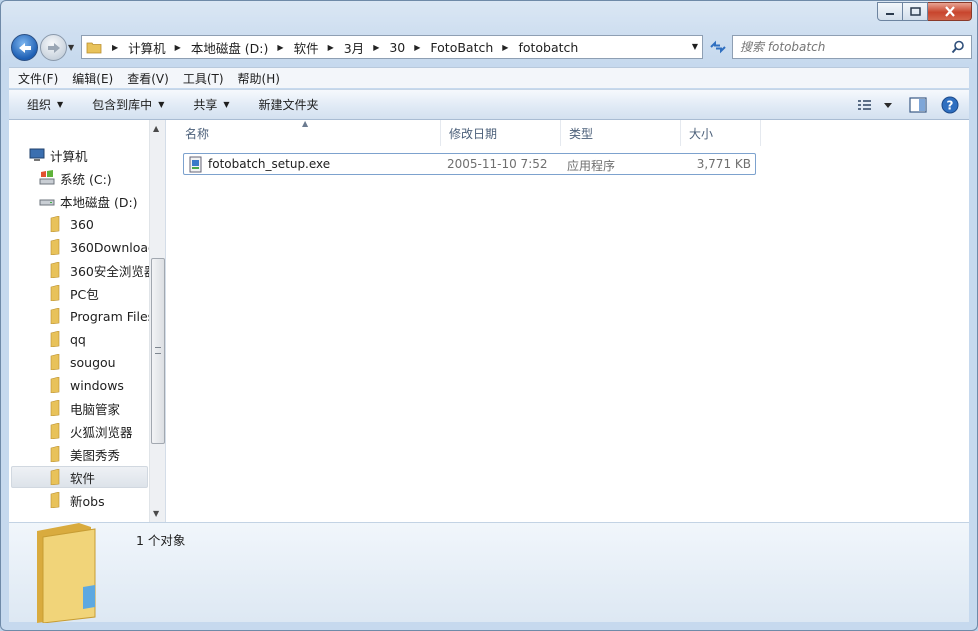 The height and width of the screenshot is (631, 978). I want to click on new-folder-button: 新建文件夹, so click(285, 104).